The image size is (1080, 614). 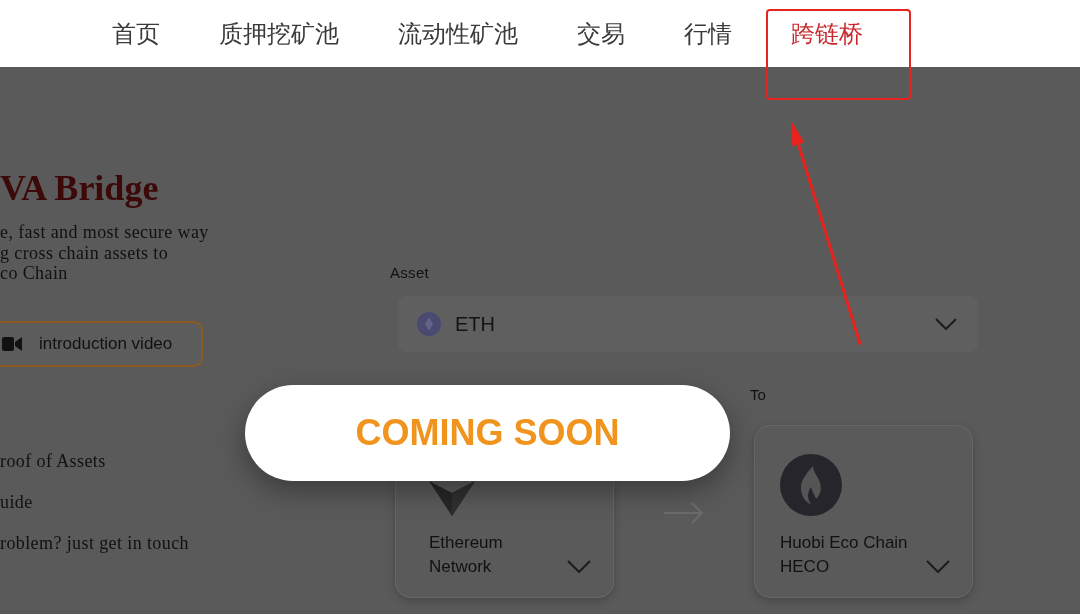 I want to click on flame-icon, so click(x=811, y=485).